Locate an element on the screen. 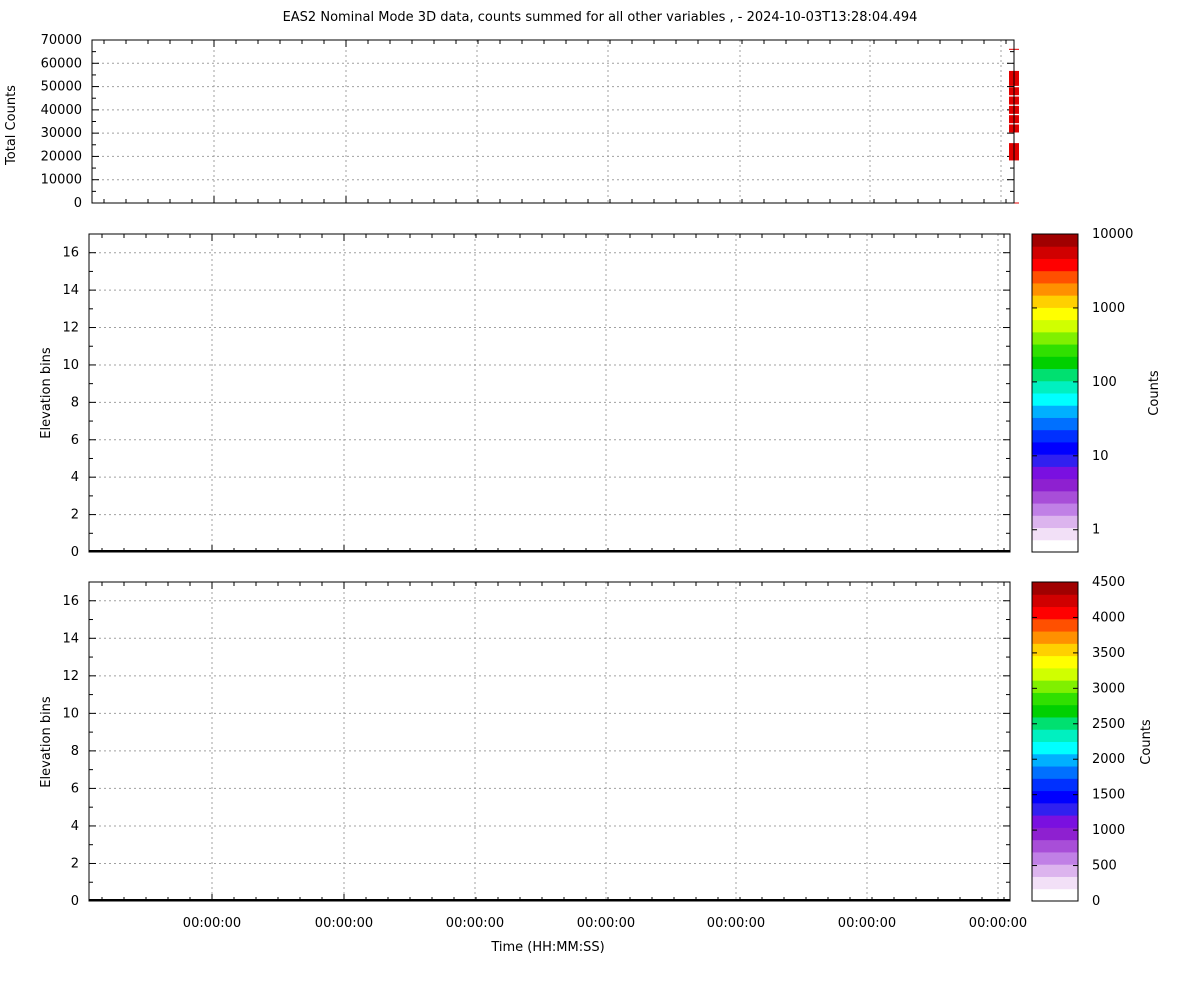 The image size is (1200, 1000). colorbar-tick-label: 0 is located at coordinates (1096, 901).